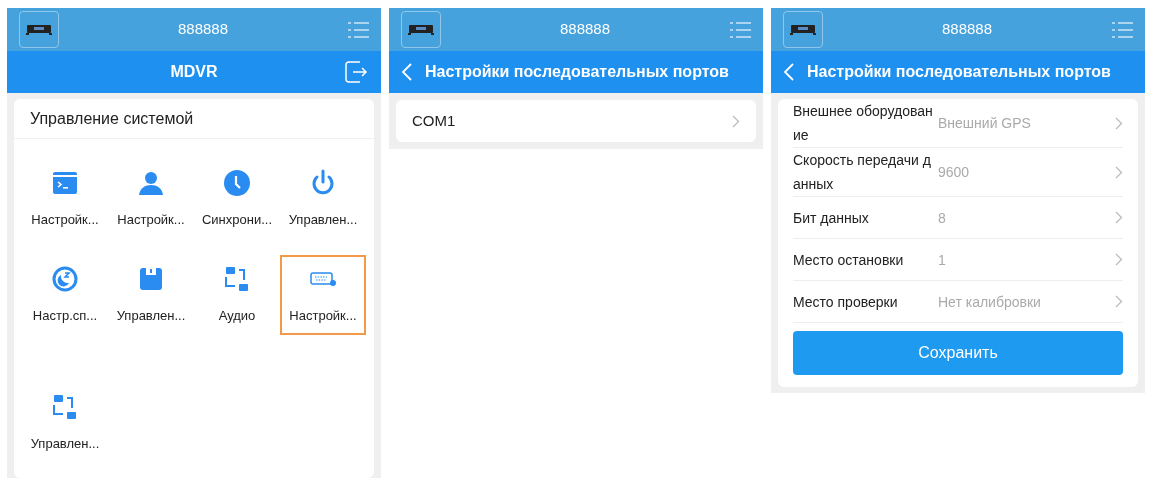 The image size is (1152, 478). I want to click on screen-title: MDVR, so click(194, 72).